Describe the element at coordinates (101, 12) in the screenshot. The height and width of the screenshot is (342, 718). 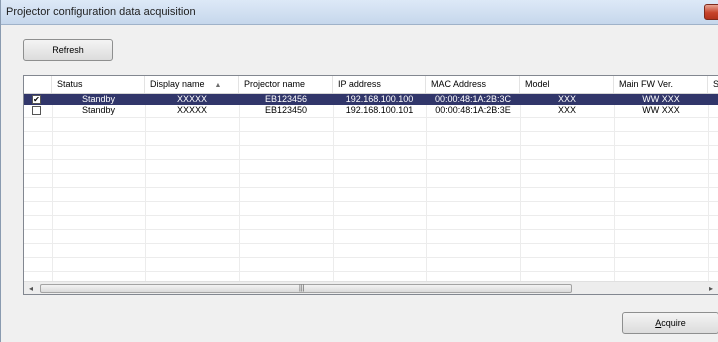
I see `window-title: Projector configuration data acquisition` at that location.